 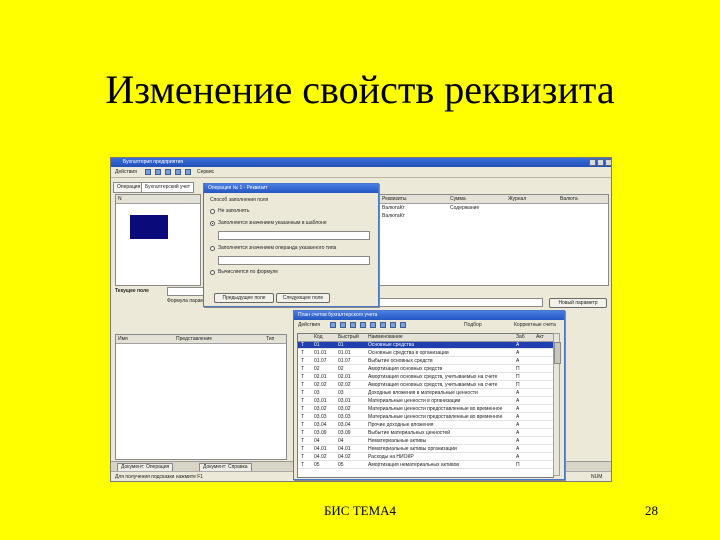 I want to click on edit-icon, so click(x=353, y=325).